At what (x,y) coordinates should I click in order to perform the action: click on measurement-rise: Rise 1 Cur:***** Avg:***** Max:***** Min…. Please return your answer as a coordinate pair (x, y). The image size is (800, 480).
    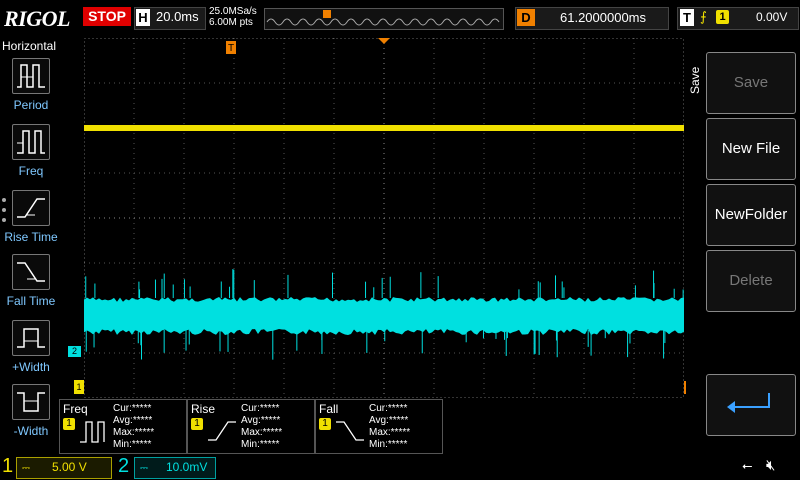
    Looking at the image, I should click on (251, 426).